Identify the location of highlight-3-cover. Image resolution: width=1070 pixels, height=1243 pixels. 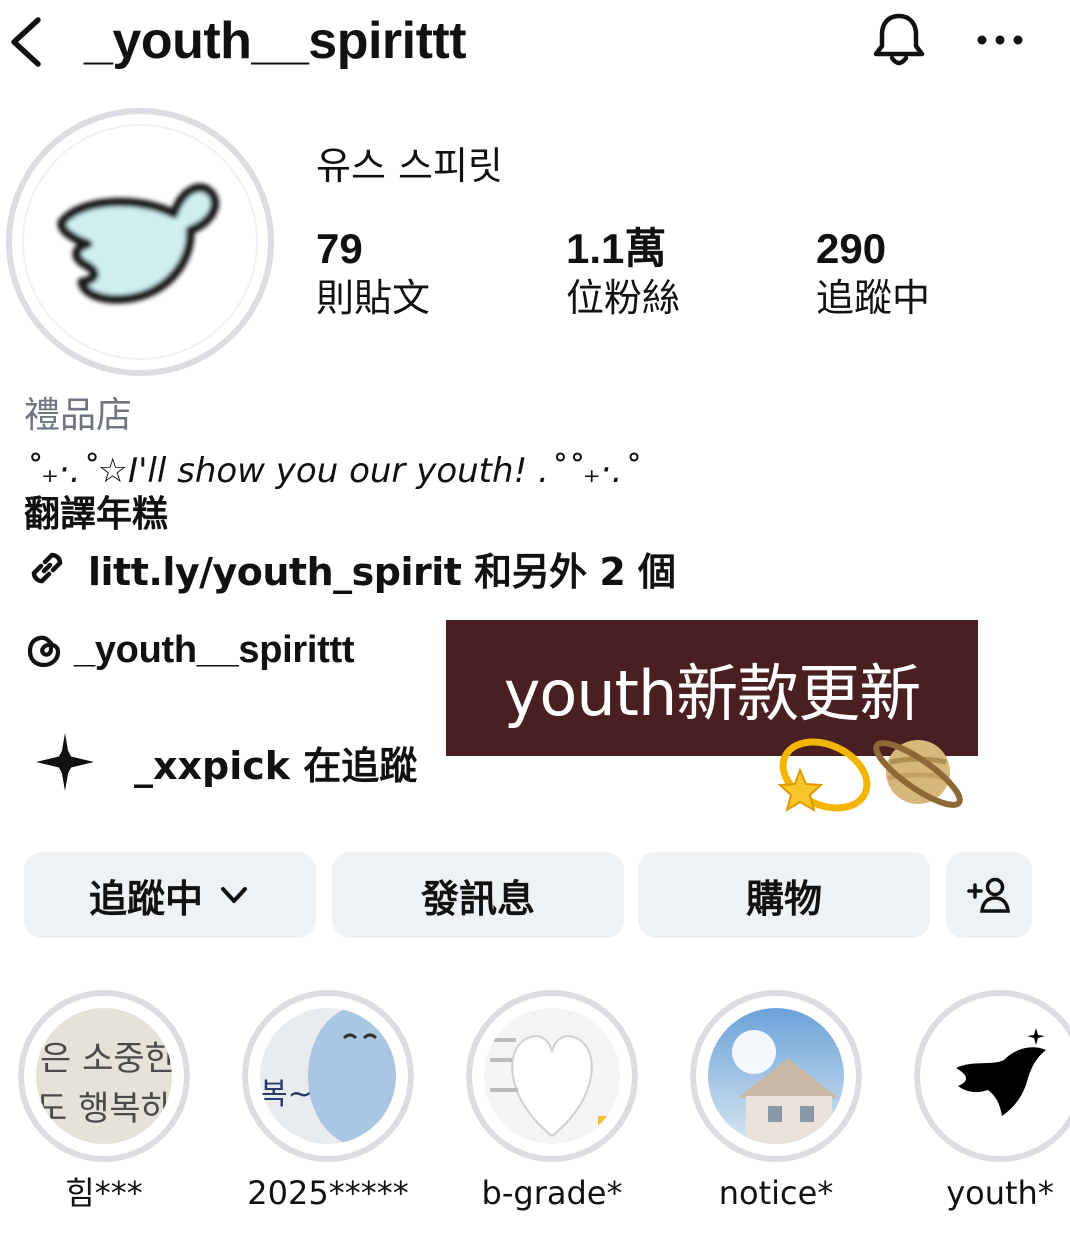
(552, 1076).